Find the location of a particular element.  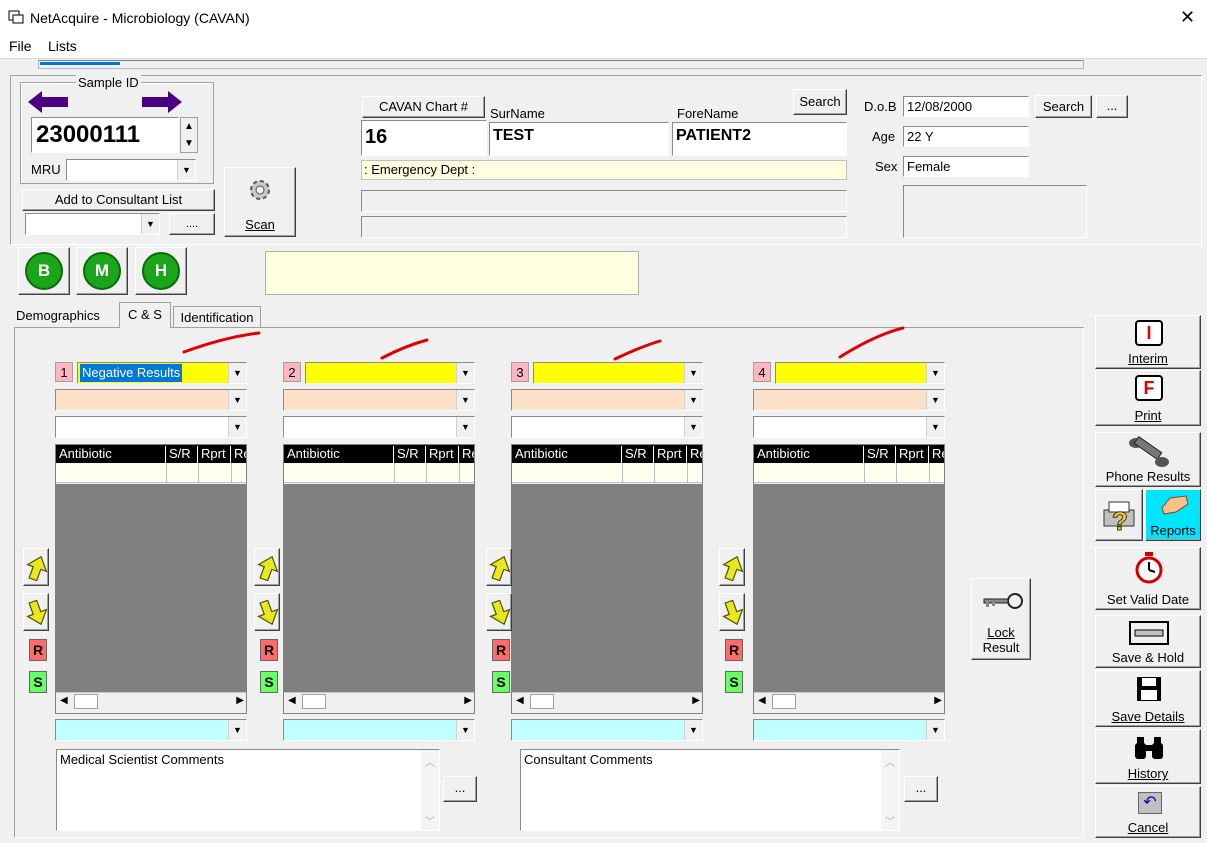

sample-id-input: 23000111 is located at coordinates (105, 135).